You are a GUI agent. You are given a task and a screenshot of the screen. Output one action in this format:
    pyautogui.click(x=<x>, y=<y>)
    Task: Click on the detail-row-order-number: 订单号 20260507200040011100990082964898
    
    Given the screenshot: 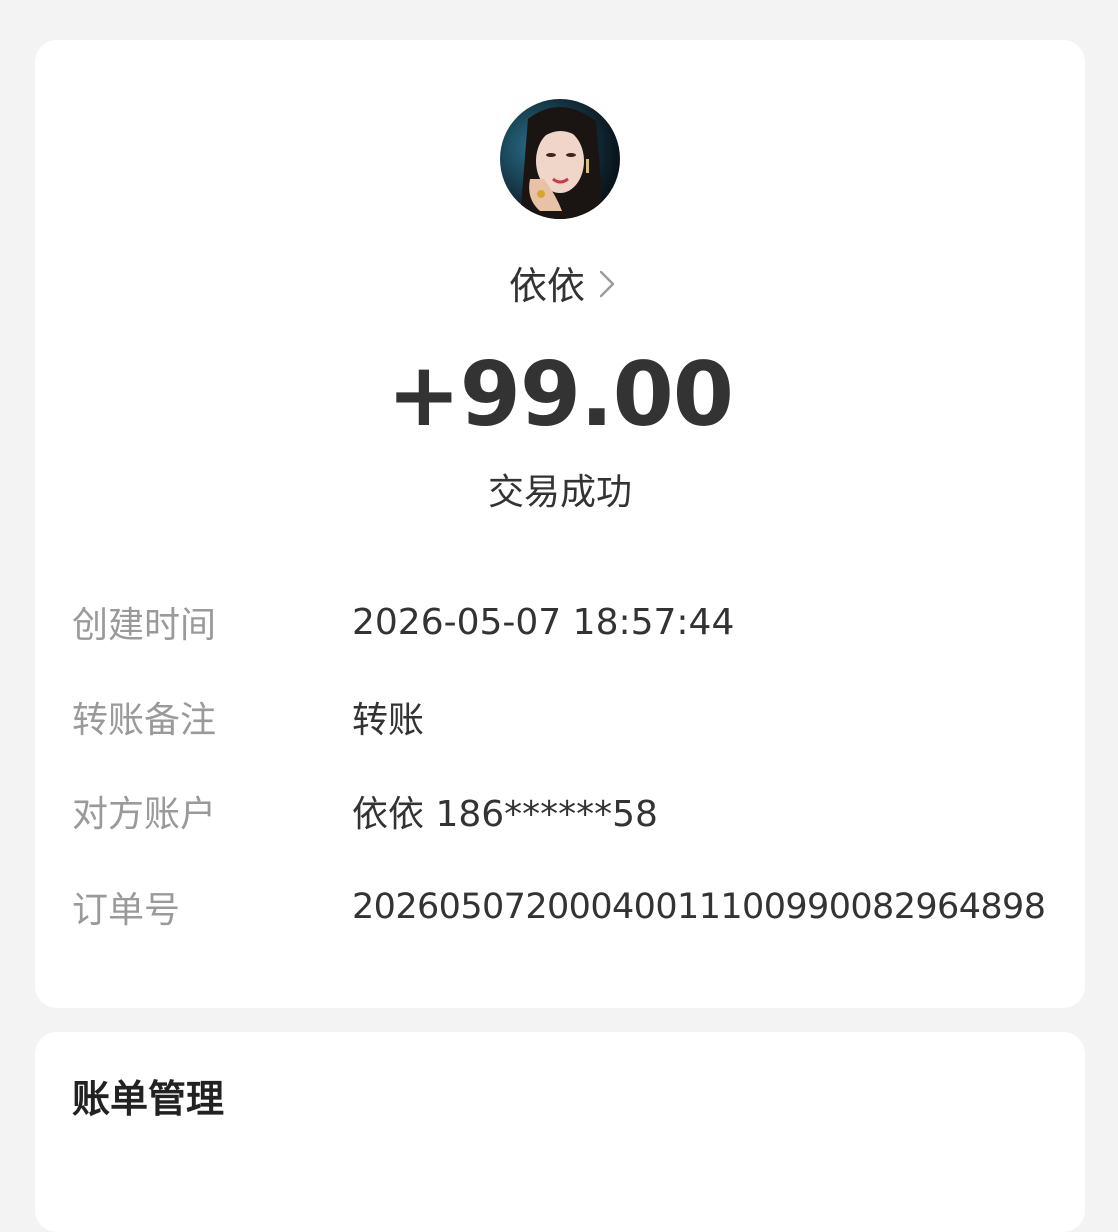 What is the action you would take?
    pyautogui.click(x=572, y=907)
    